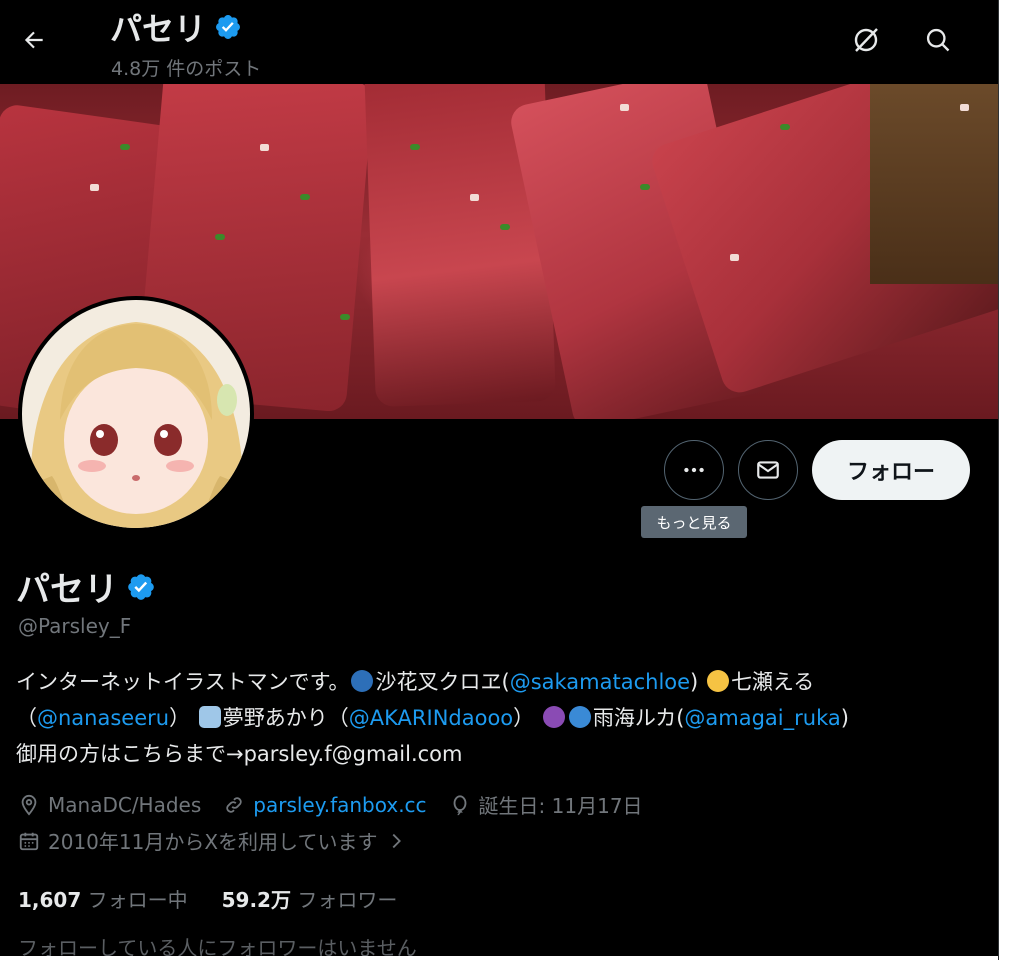 The image size is (1024, 960). Describe the element at coordinates (26, 718) in the screenshot. I see `bio-text: （` at that location.